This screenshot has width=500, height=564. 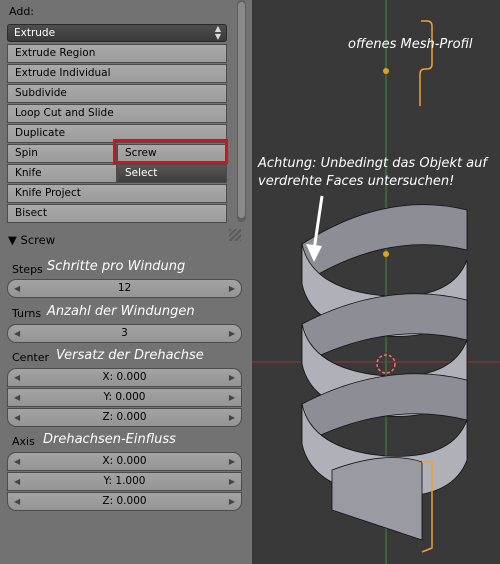 I want to click on spin-button: Spin, so click(x=62, y=153).